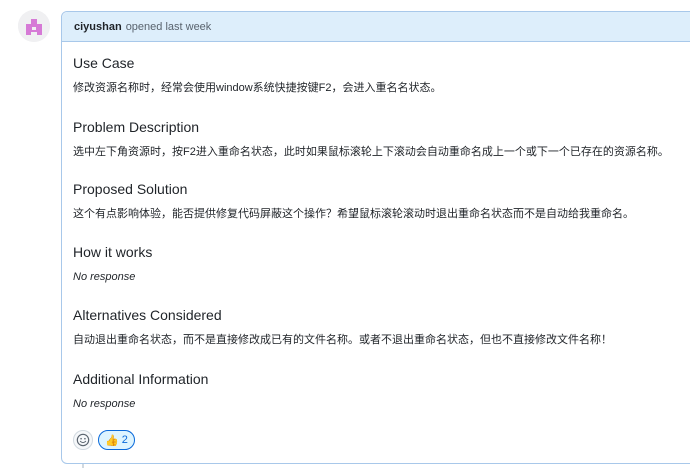  Describe the element at coordinates (169, 27) in the screenshot. I see `comment-action-text: opened last week` at that location.